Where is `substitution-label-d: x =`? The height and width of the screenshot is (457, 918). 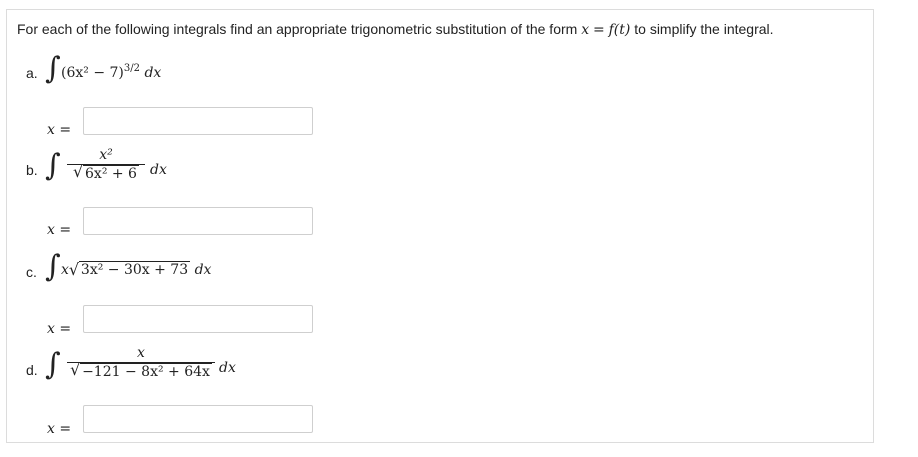 substitution-label-d: x = is located at coordinates (59, 429).